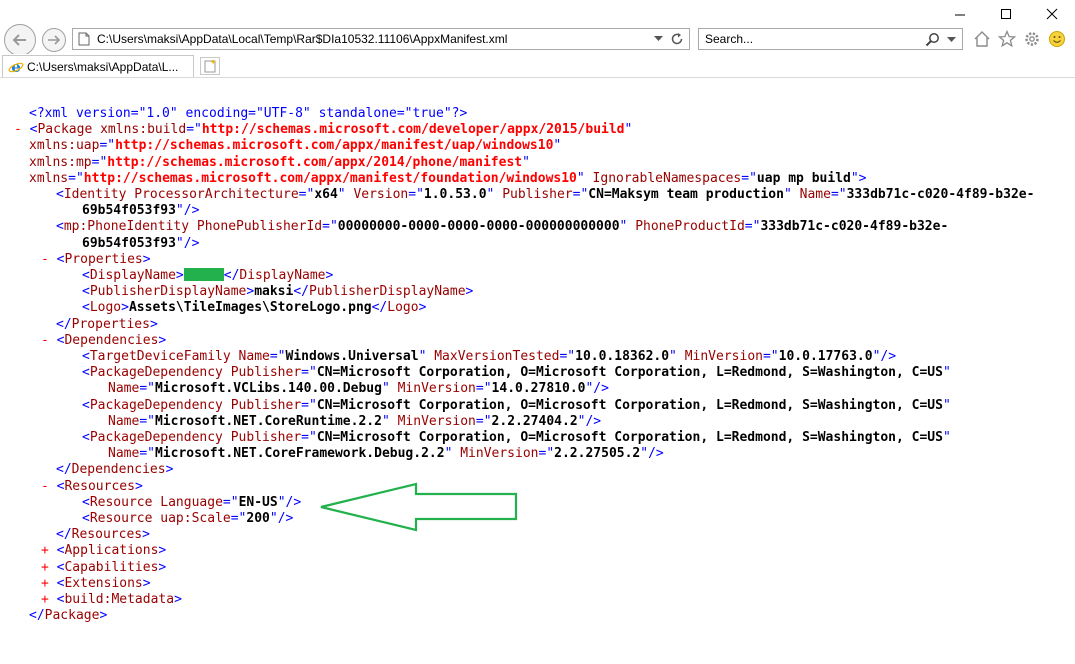  Describe the element at coordinates (188, 518) in the screenshot. I see `resource-scale-line: <Resource uap:Scale="200"/>` at that location.